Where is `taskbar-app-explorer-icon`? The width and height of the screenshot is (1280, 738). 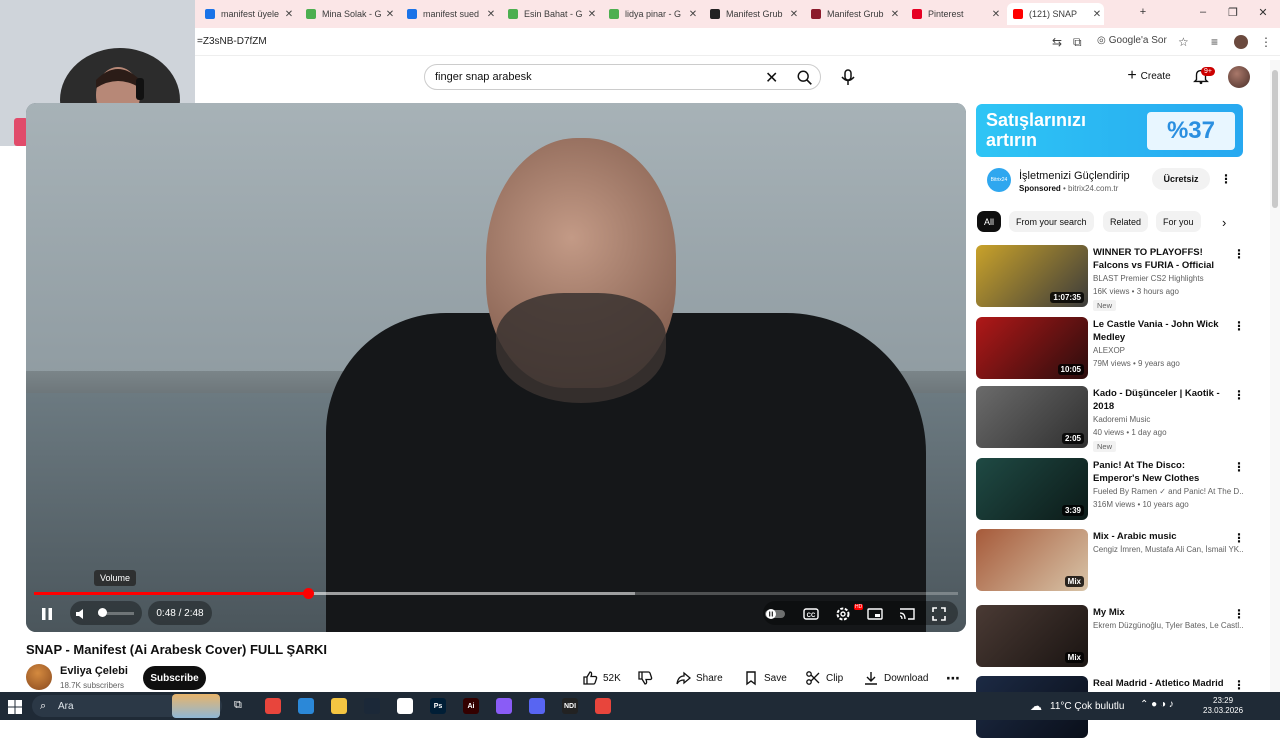
taskbar-app-explorer-icon is located at coordinates (339, 706).